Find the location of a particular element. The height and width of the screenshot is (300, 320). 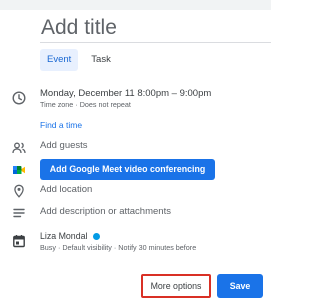

repeat-label: Does not repeat is located at coordinates (105, 104).